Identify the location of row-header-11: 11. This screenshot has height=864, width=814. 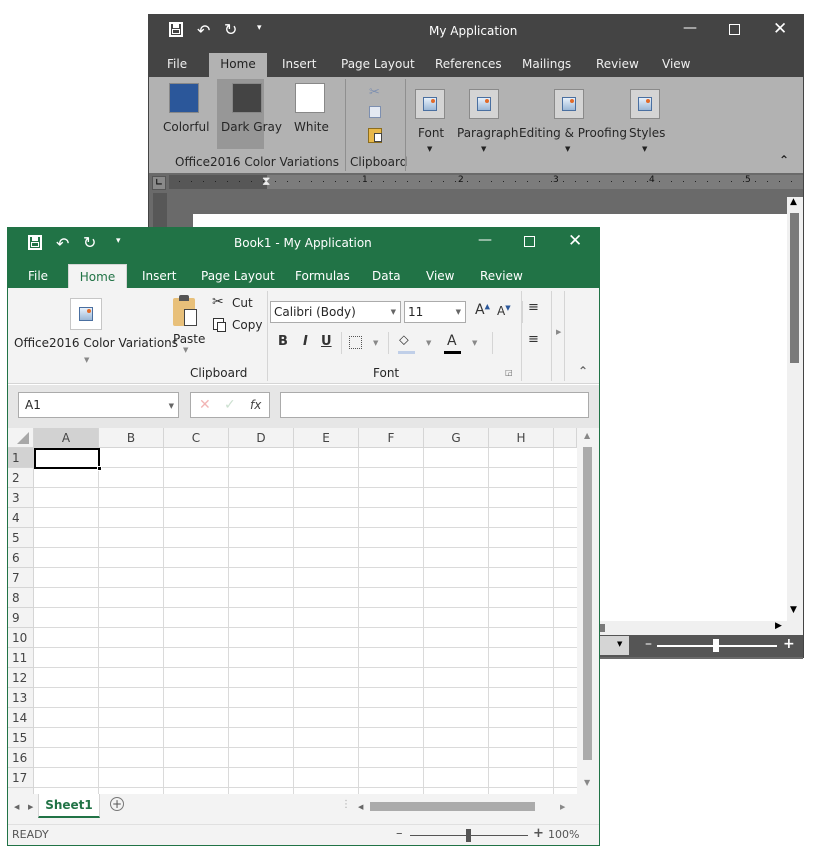
(21, 658).